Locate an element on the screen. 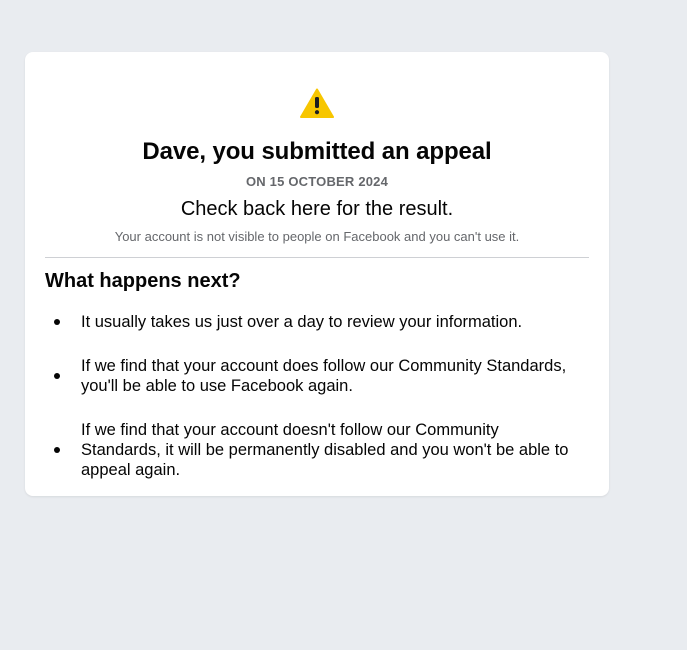 Image resolution: width=687 pixels, height=650 pixels. warning-triangle-icon is located at coordinates (317, 103).